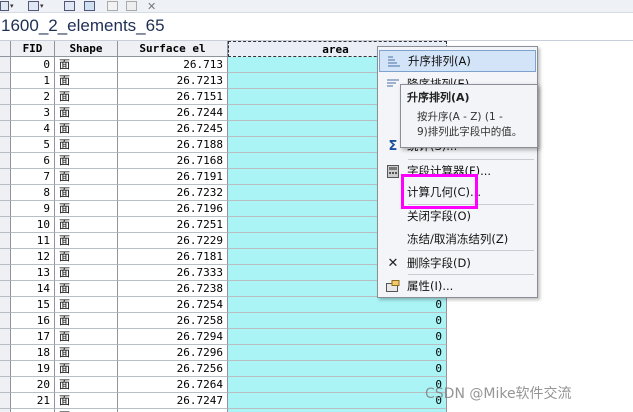 Image resolution: width=633 pixels, height=412 pixels. What do you see at coordinates (86, 49) in the screenshot?
I see `column-header-shape: Shape` at bounding box center [86, 49].